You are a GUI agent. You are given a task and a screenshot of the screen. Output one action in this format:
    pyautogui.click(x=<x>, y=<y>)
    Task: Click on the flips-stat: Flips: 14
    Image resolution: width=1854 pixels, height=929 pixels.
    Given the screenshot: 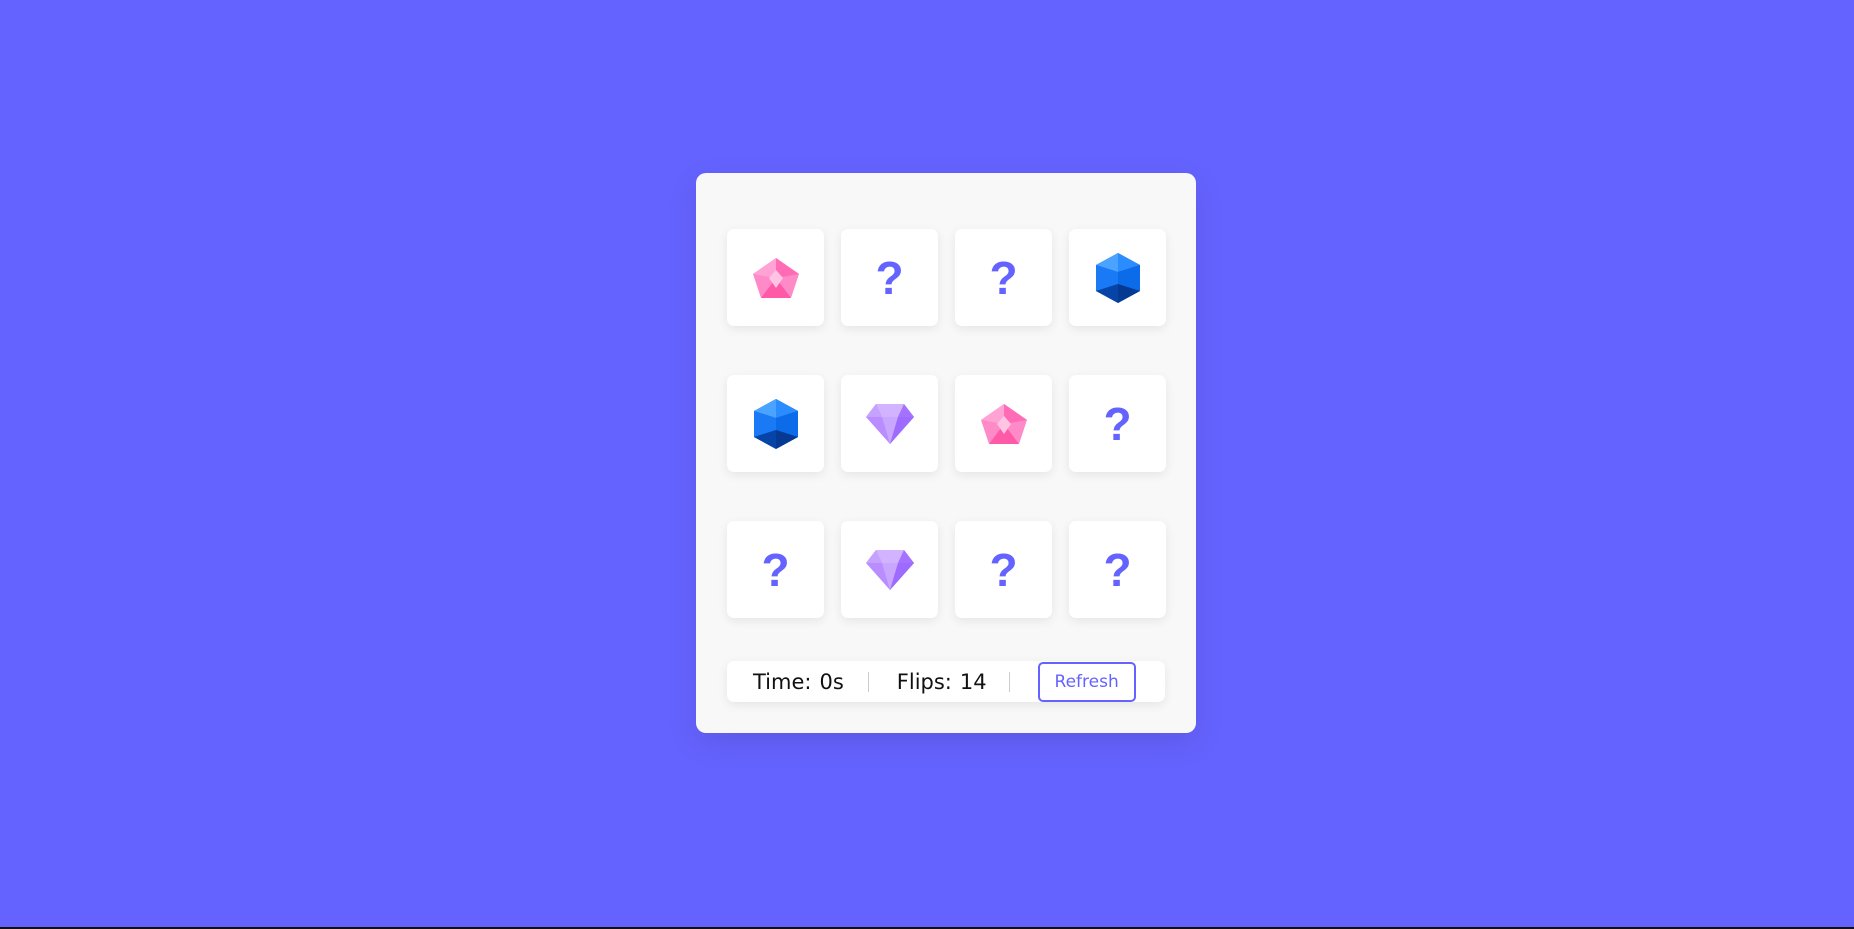 What is the action you would take?
    pyautogui.click(x=942, y=682)
    